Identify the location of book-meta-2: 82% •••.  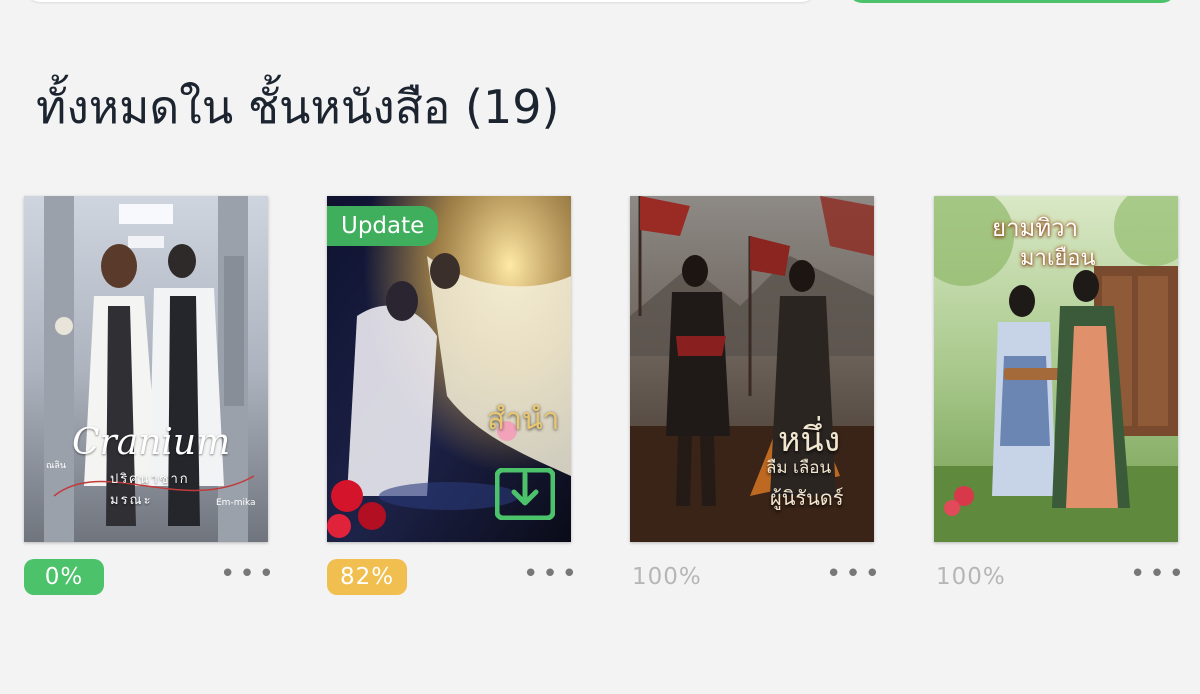
(452, 578).